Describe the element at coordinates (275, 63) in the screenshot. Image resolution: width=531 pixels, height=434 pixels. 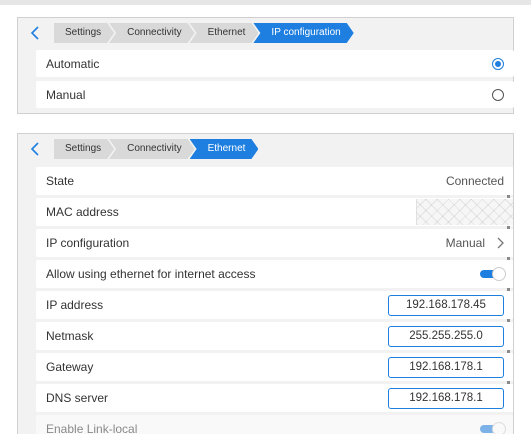
I see `option-automatic: Automatic` at that location.